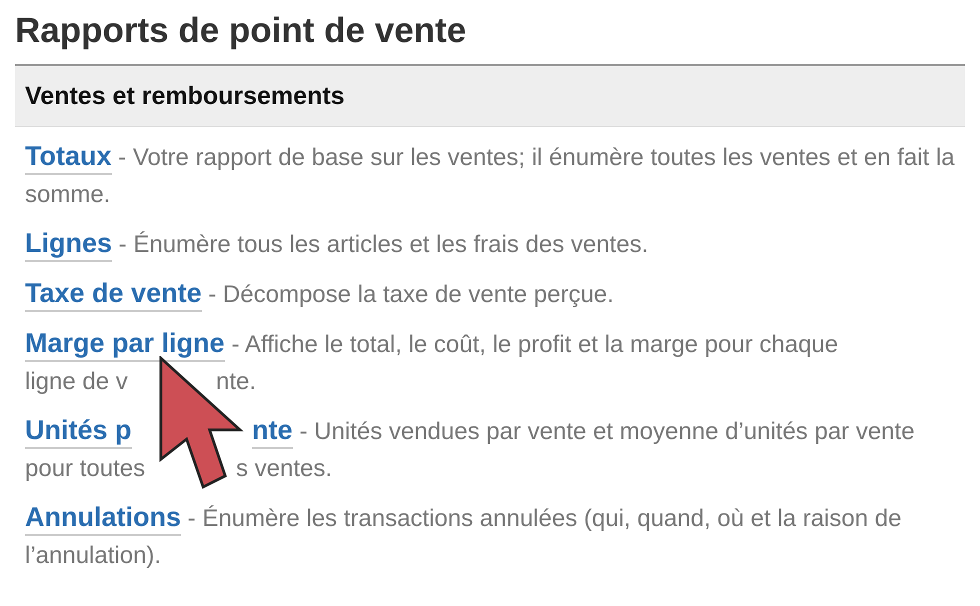 Image resolution: width=980 pixels, height=606 pixels. I want to click on report-description: Totaux - Votre rapport de base sur les ventes; il énumère toutes les ventes et en fait la somme., so click(490, 175).